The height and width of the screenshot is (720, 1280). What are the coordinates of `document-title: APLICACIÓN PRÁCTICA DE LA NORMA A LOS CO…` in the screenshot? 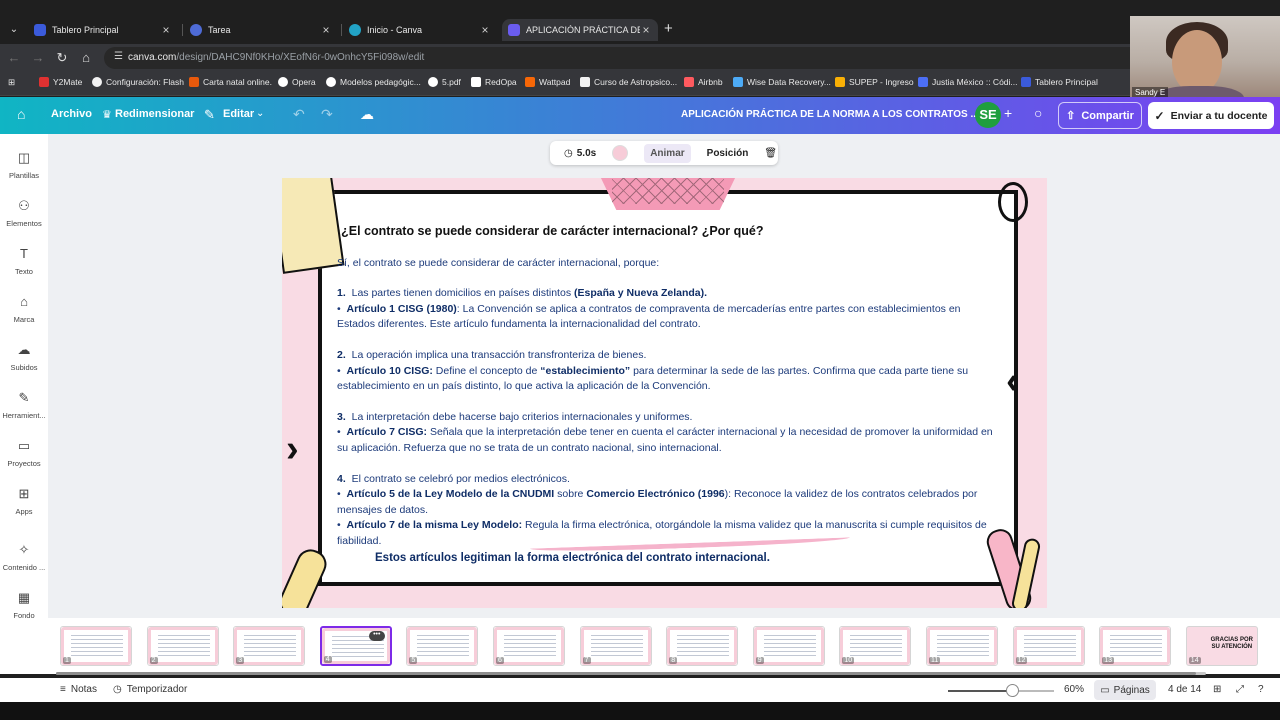 It's located at (830, 114).